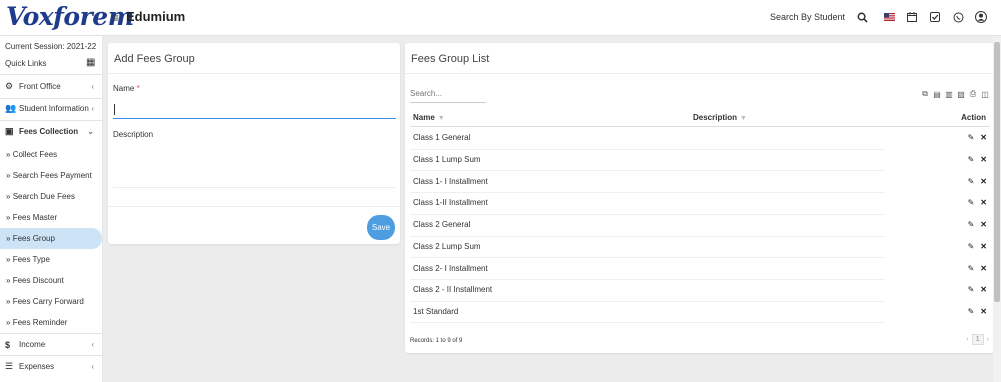 This screenshot has height=382, width=1001. Describe the element at coordinates (436, 341) in the screenshot. I see `records-count: Records: 1 to 9 of 9` at that location.